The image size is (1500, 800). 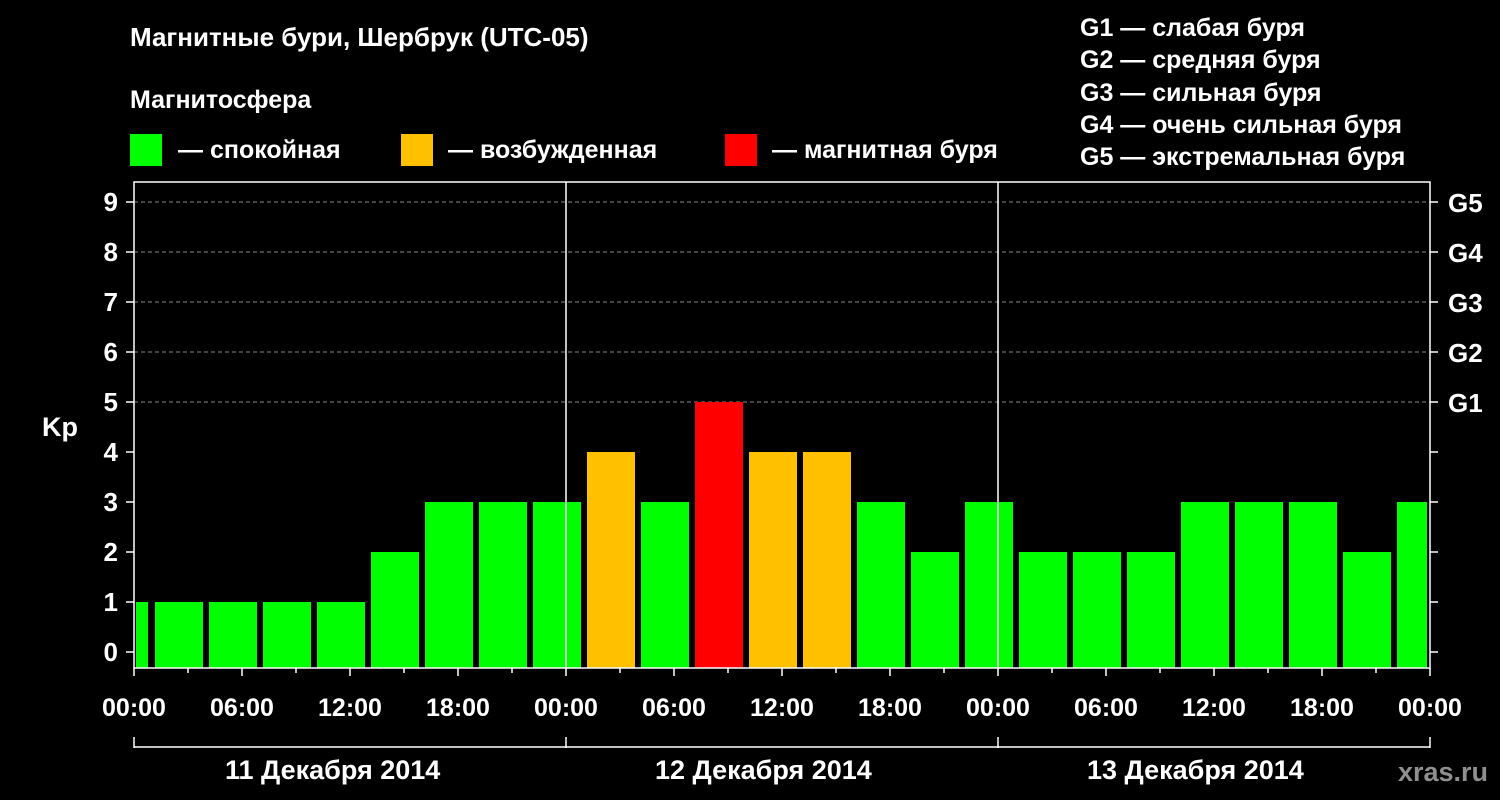 I want to click on right-axis-label-g2: G2, so click(x=1465, y=353).